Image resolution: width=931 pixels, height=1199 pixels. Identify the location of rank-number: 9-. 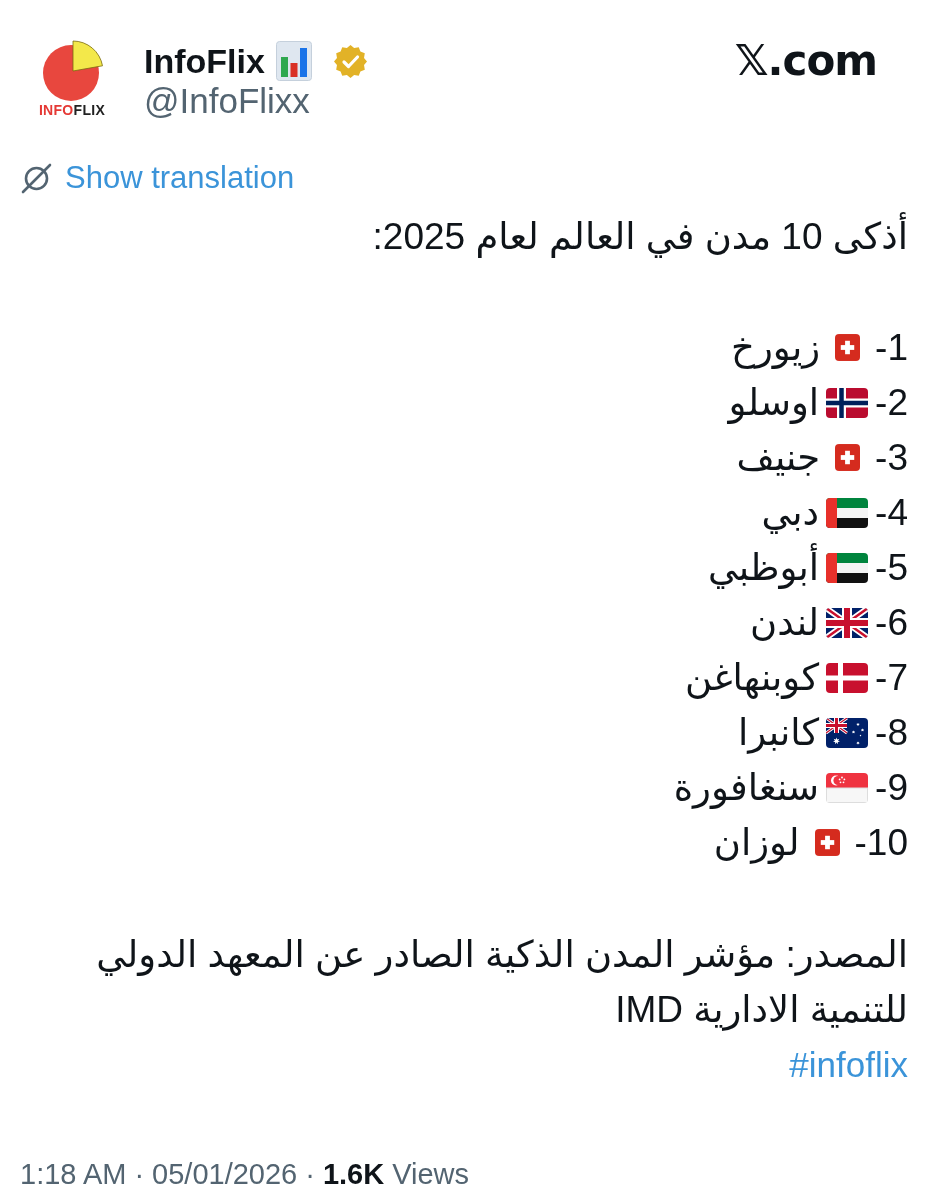
(891, 787).